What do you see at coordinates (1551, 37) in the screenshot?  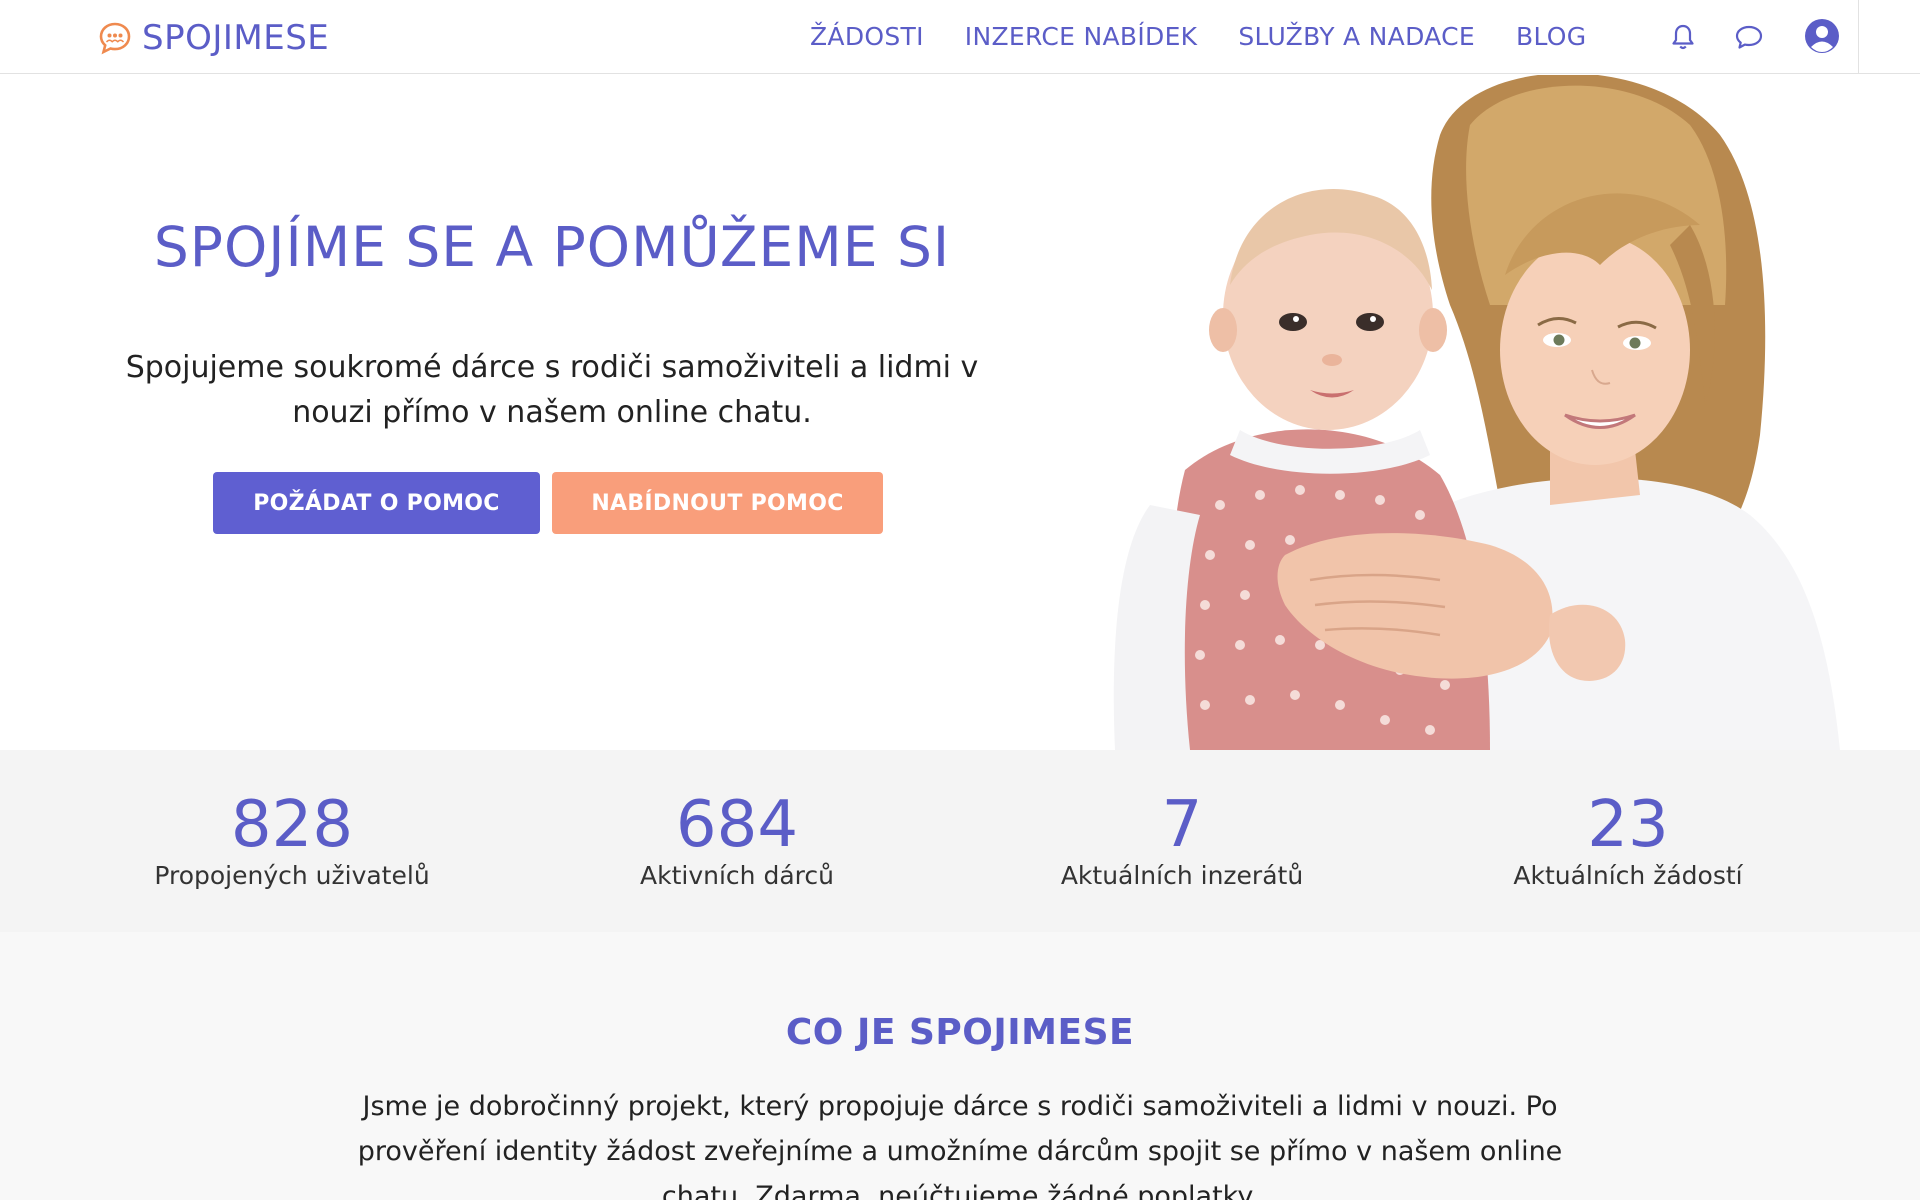 I see `nav-link-blog: BLOG` at bounding box center [1551, 37].